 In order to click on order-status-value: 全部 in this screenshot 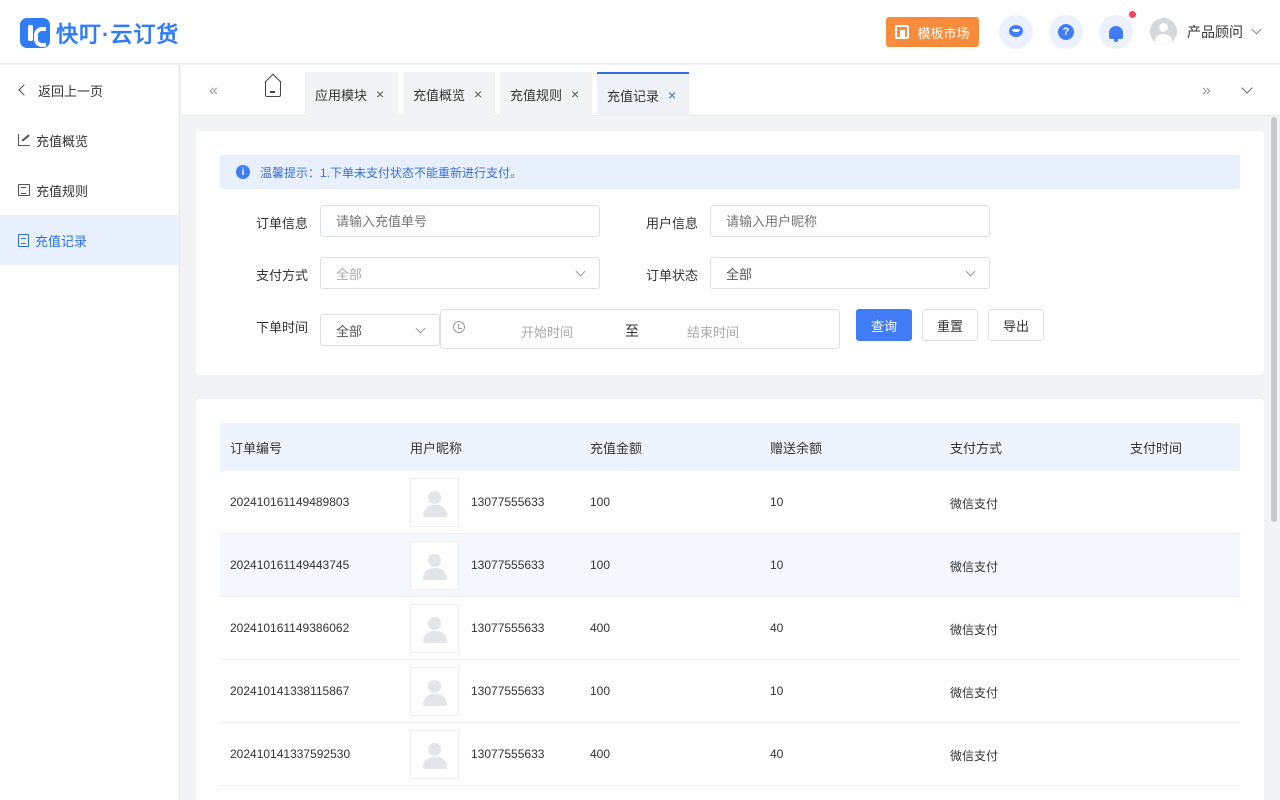, I will do `click(739, 274)`.